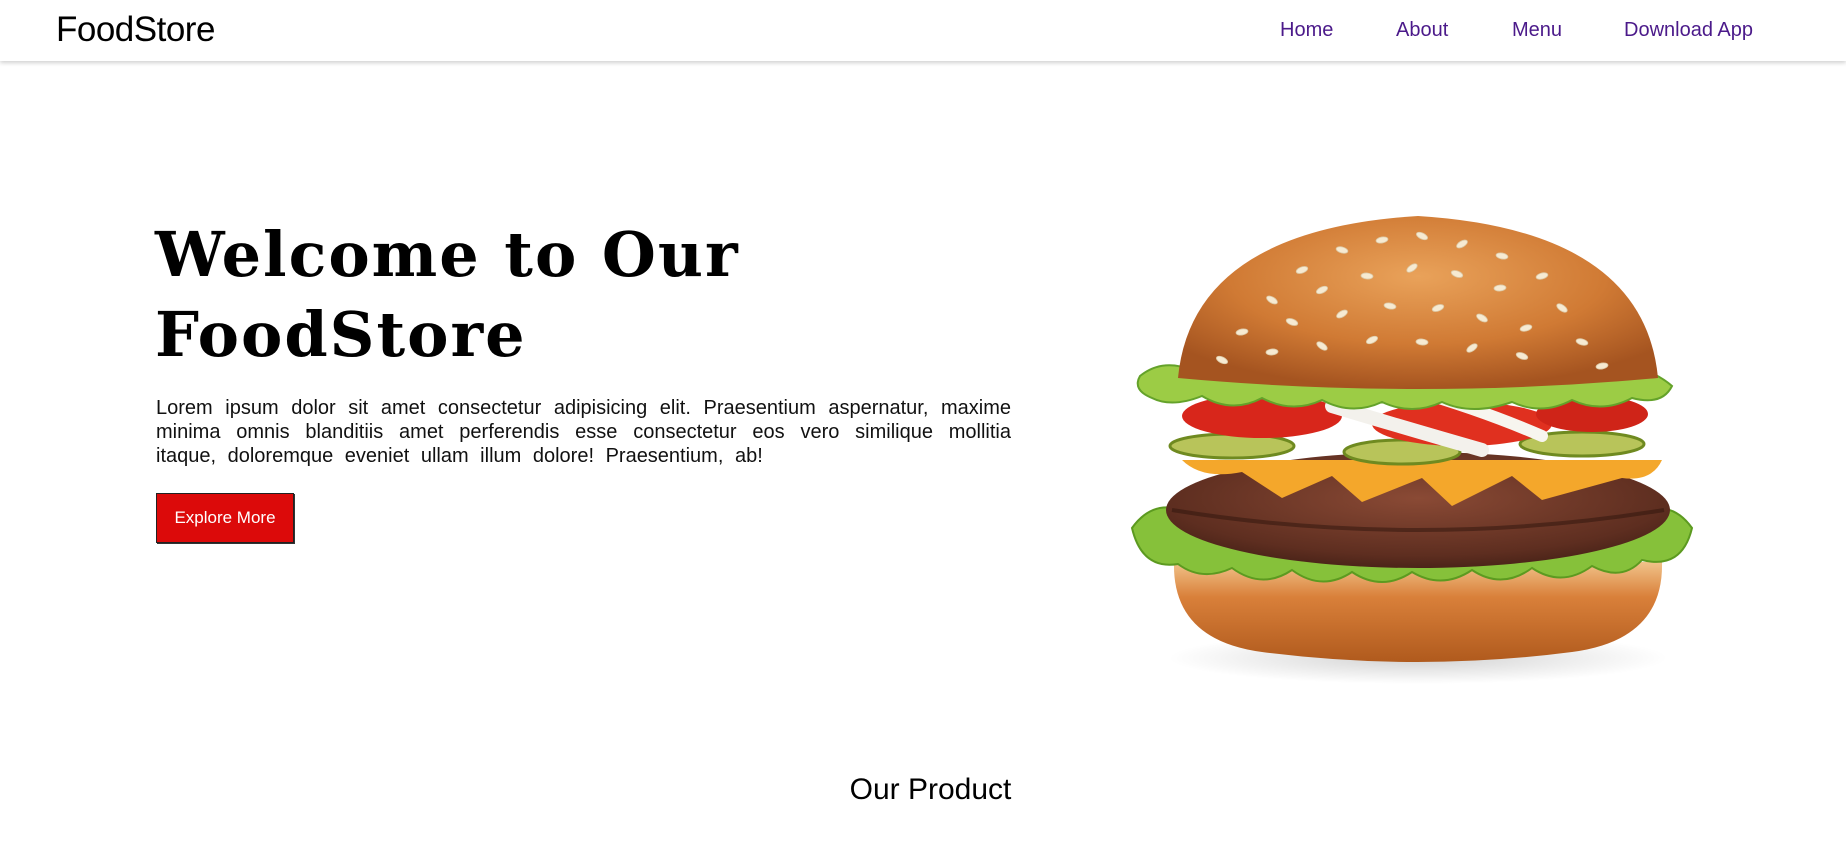  I want to click on navbar: FoodStore Home About Menu Download App, so click(923, 30).